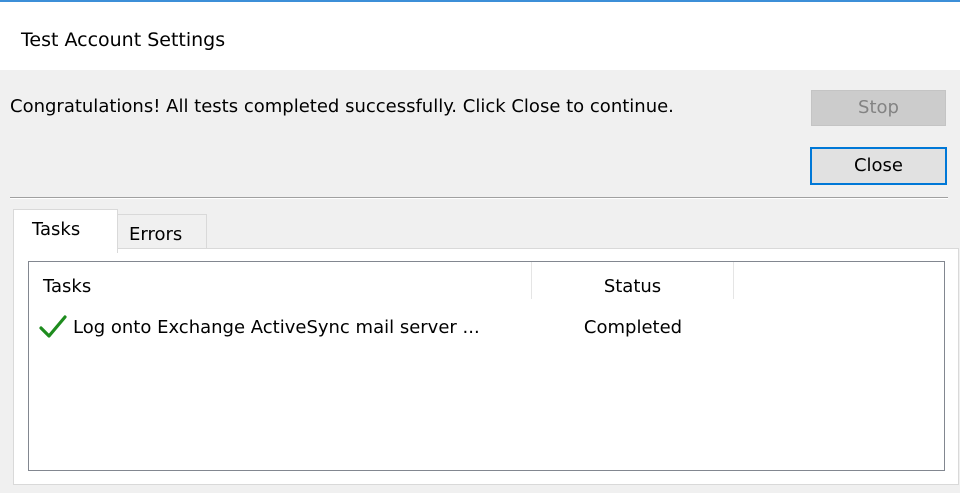 This screenshot has width=960, height=493. Describe the element at coordinates (280, 280) in the screenshot. I see `column-header-tasks: Tasks` at that location.